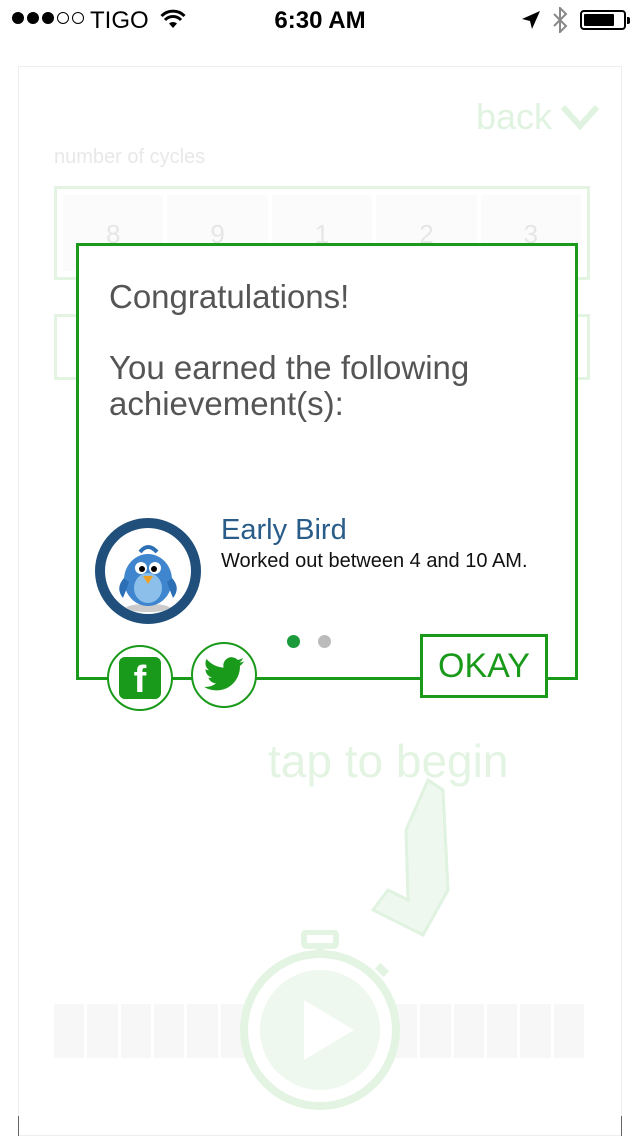  I want to click on twitter-icon, so click(224, 674).